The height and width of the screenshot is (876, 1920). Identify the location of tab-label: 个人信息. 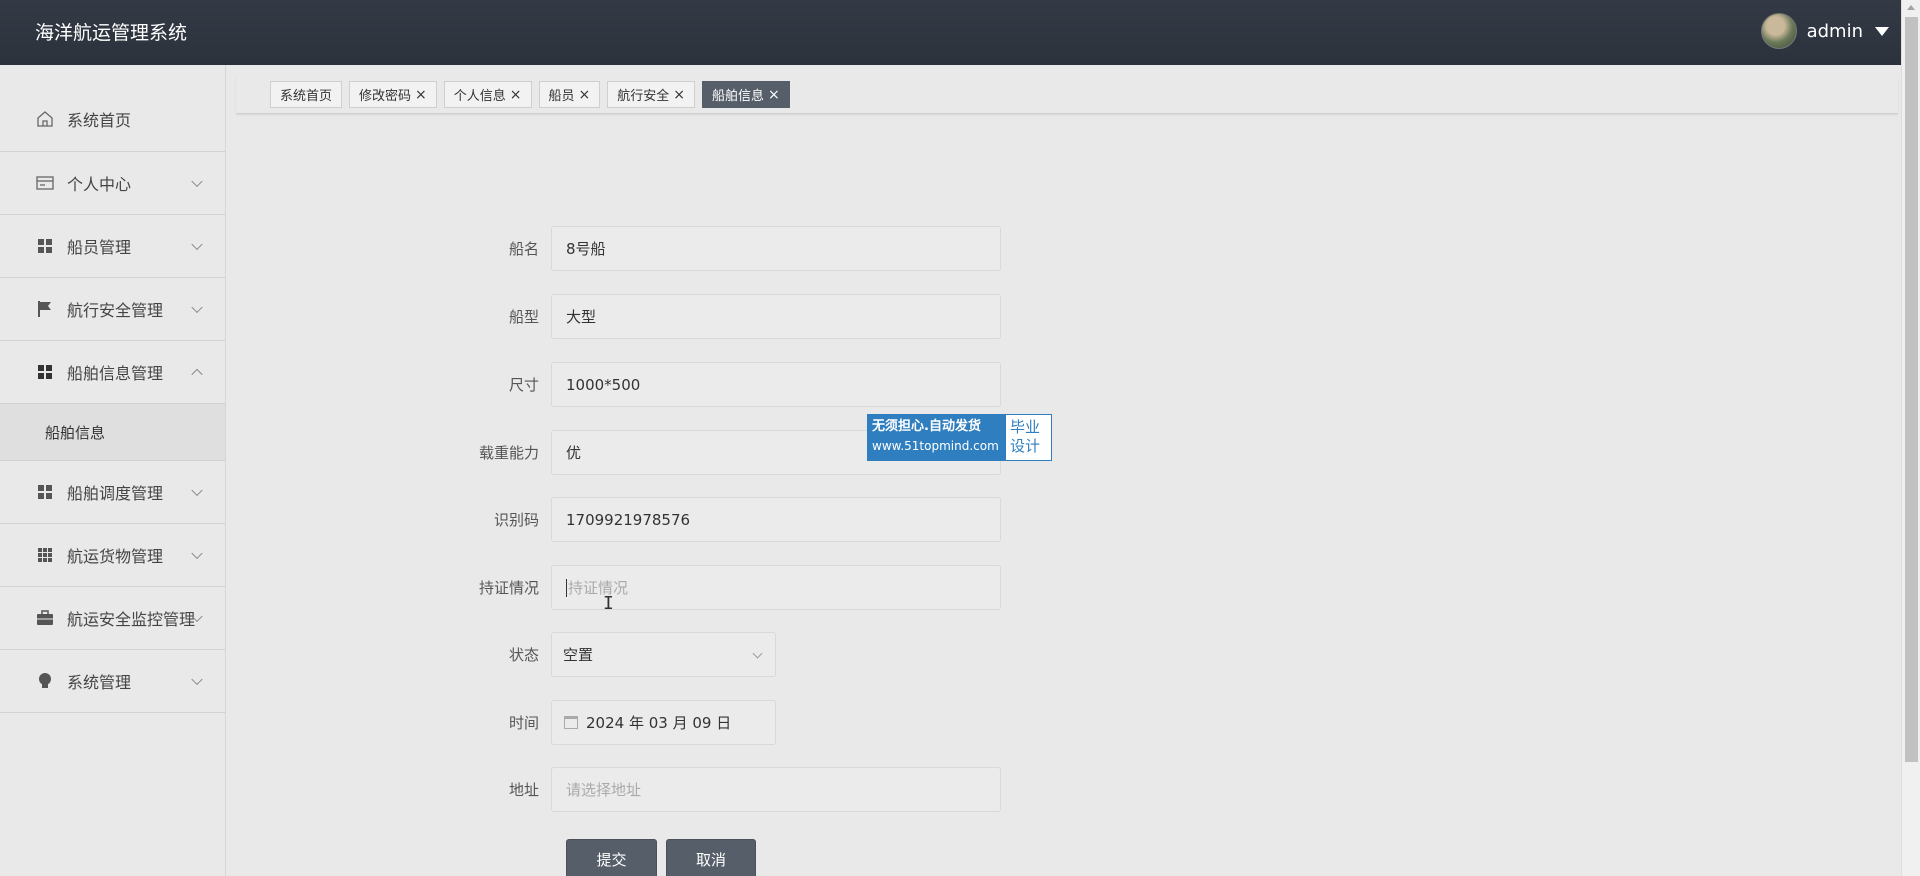
(479, 96).